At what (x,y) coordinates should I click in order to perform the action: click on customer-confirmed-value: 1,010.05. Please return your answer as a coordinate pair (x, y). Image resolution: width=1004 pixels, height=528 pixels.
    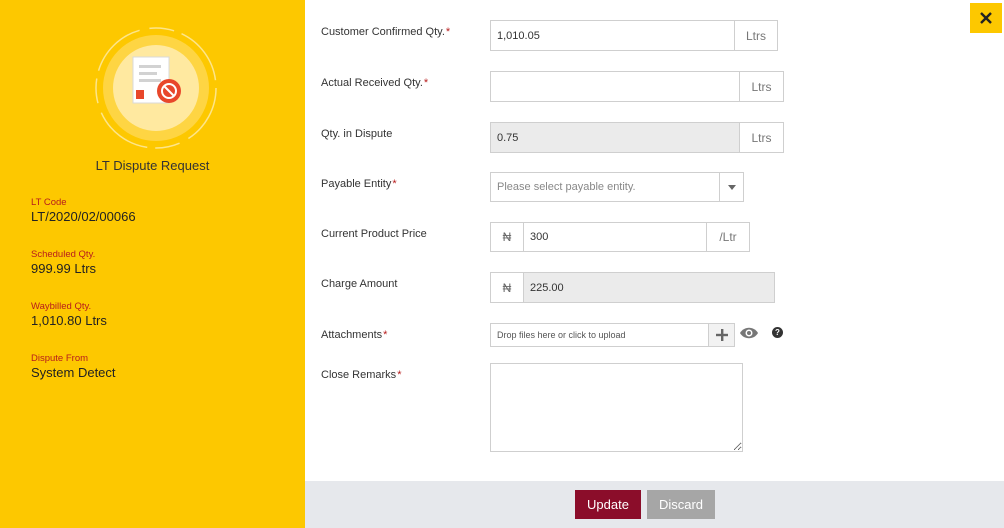
    Looking at the image, I should click on (518, 35).